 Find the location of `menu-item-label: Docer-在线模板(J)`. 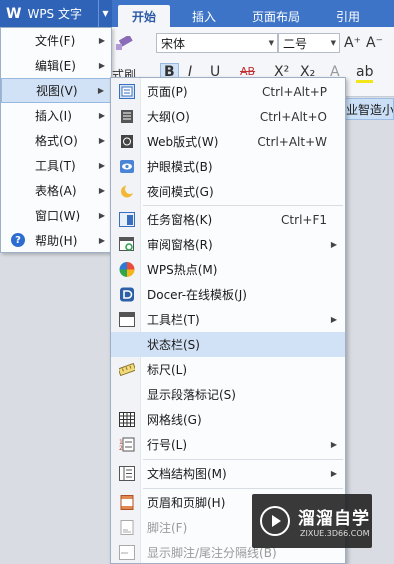

menu-item-label: Docer-在线模板(J) is located at coordinates (197, 295).